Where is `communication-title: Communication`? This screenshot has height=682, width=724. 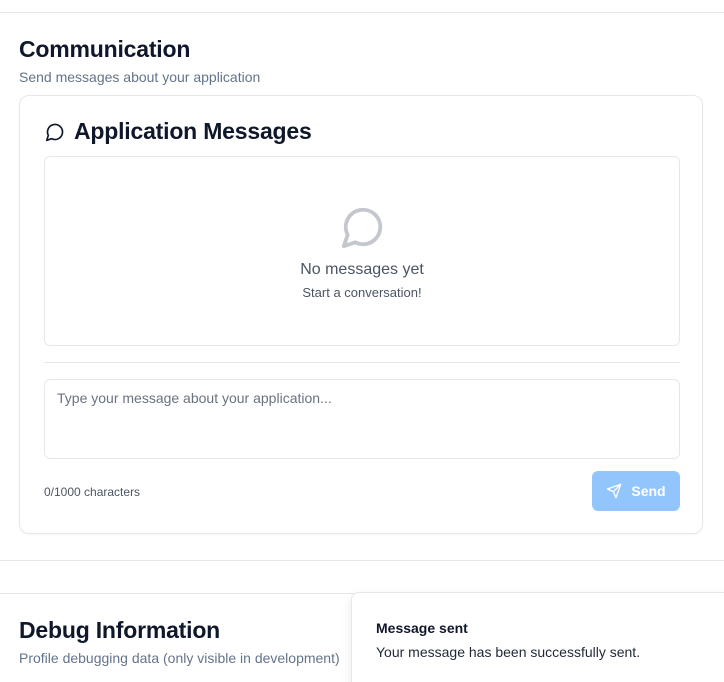 communication-title: Communication is located at coordinates (105, 49).